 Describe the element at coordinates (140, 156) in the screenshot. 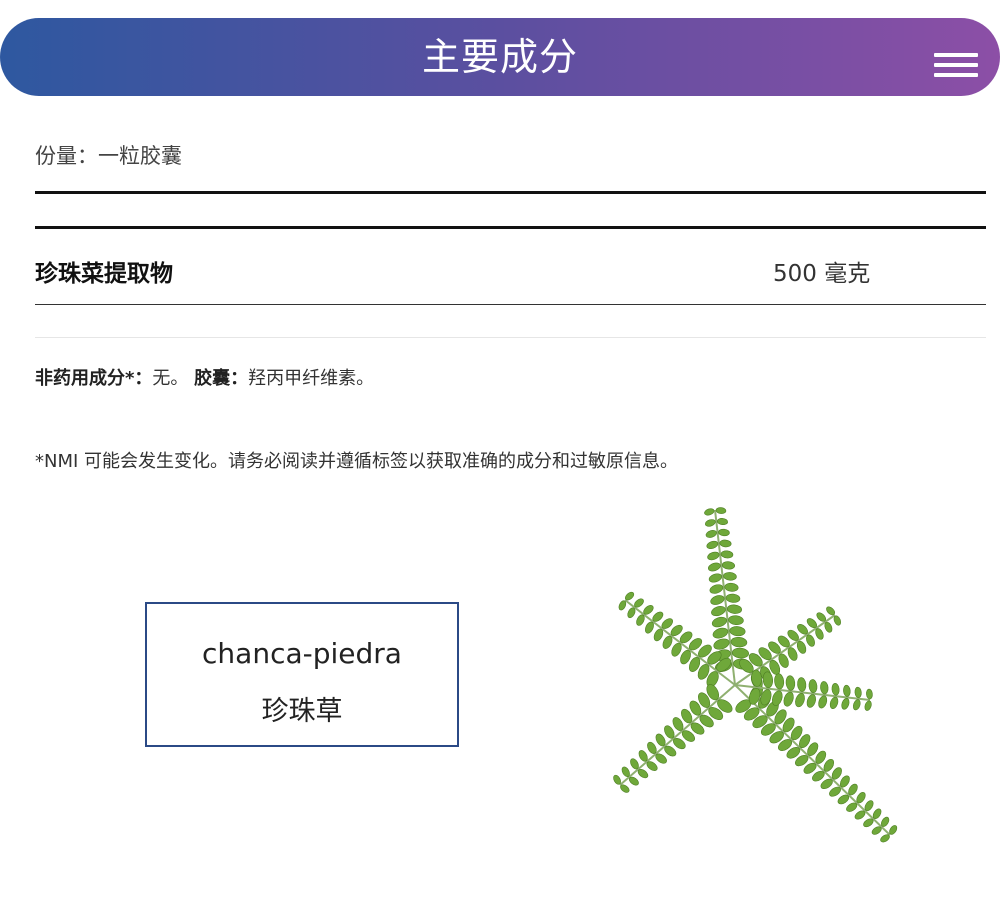

I see `serving-value: 一粒胶囊` at that location.